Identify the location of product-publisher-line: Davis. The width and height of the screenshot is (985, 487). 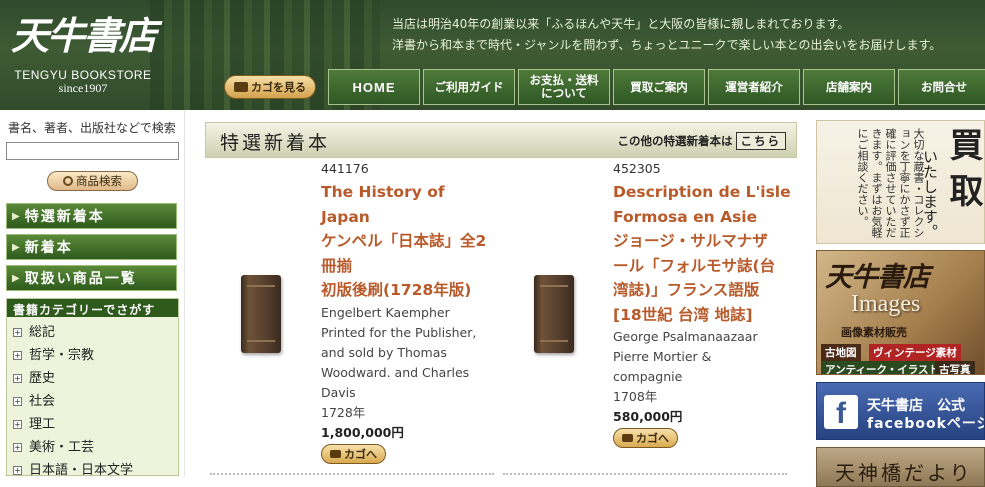
(338, 392).